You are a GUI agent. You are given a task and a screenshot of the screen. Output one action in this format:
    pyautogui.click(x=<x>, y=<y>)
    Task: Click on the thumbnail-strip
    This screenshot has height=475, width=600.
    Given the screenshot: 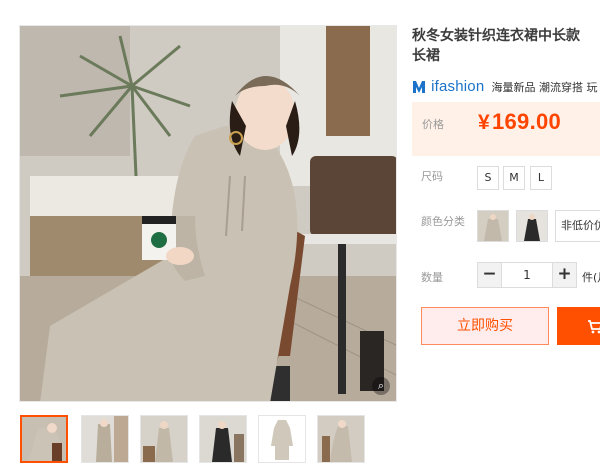 What is the action you would take?
    pyautogui.click(x=210, y=440)
    